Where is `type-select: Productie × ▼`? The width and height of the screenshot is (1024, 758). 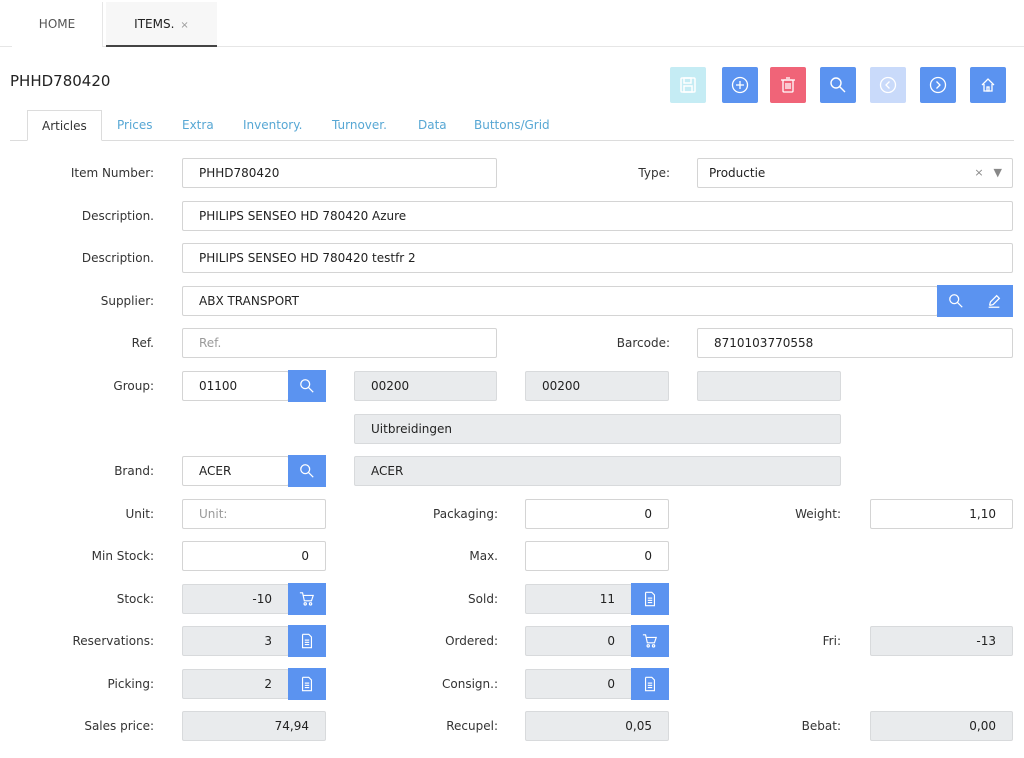 type-select: Productie × ▼ is located at coordinates (855, 173).